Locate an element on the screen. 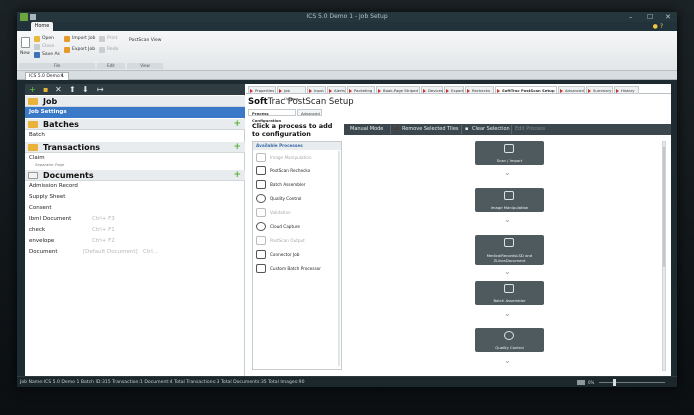 The width and height of the screenshot is (694, 415). close-job-button: Close is located at coordinates (48, 46).